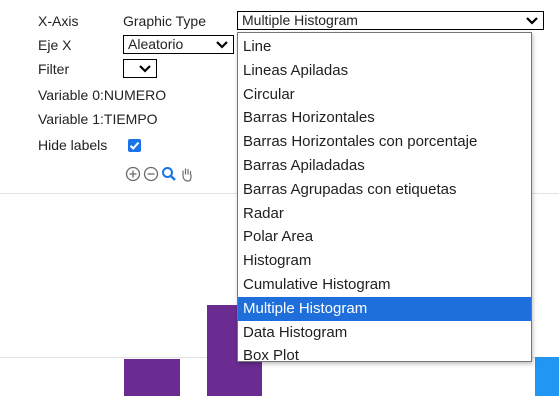  I want to click on checkmark-icon, so click(134, 145).